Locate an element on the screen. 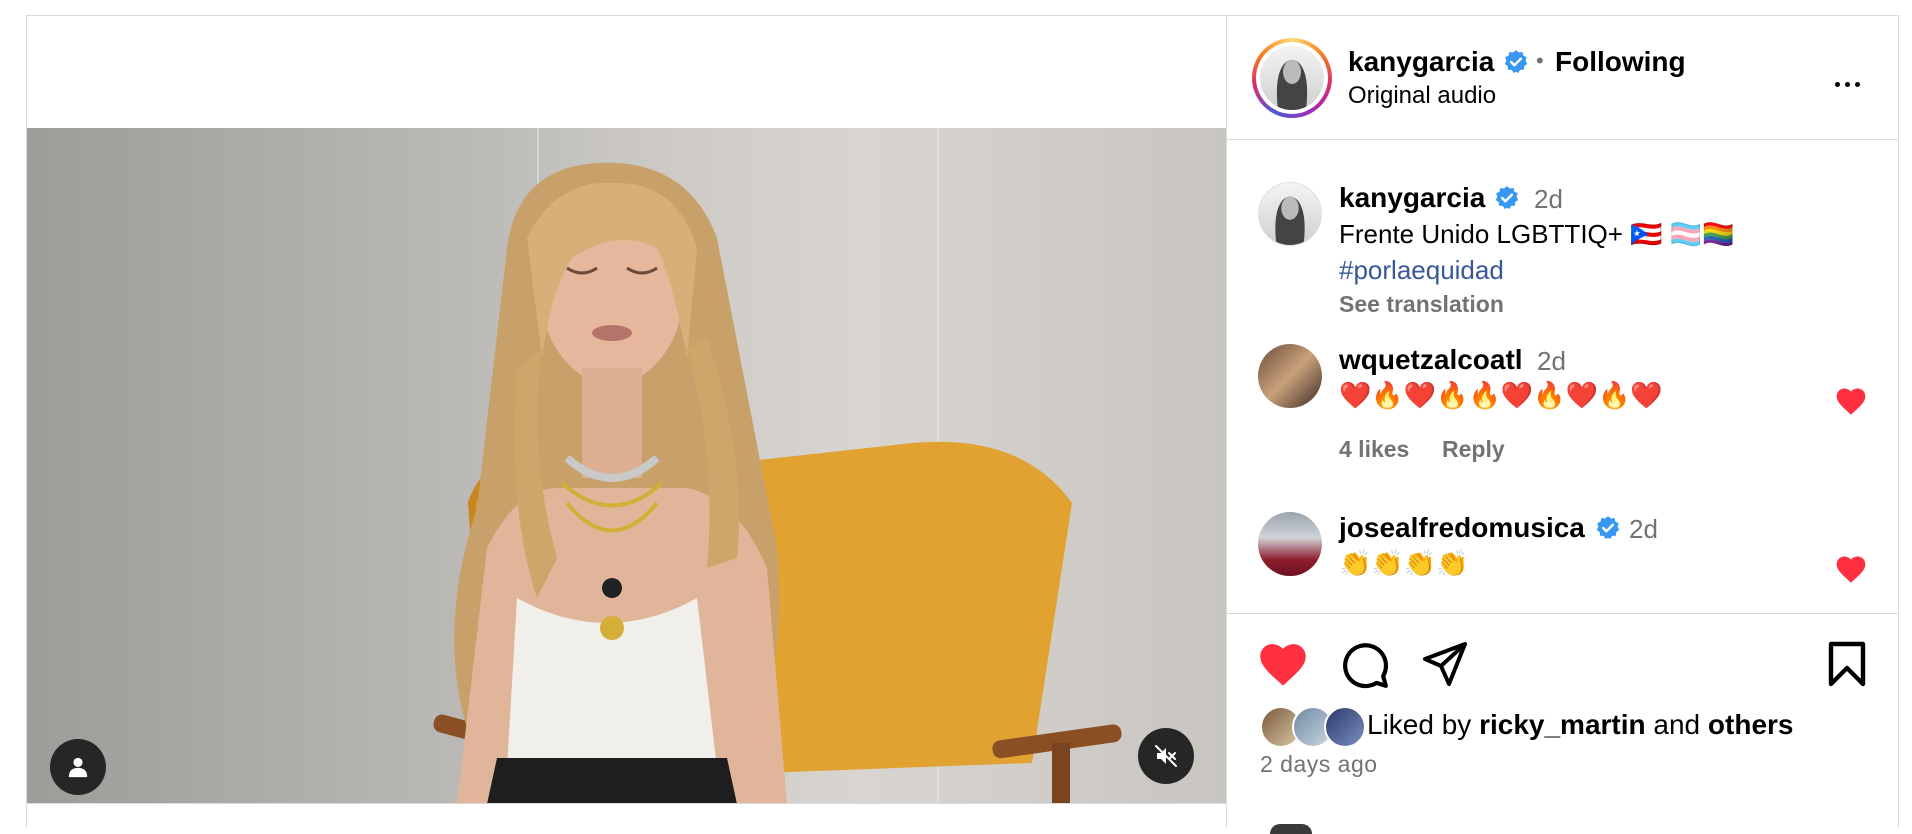 This screenshot has height=834, width=1912. reply-button: Reply is located at coordinates (1473, 449).